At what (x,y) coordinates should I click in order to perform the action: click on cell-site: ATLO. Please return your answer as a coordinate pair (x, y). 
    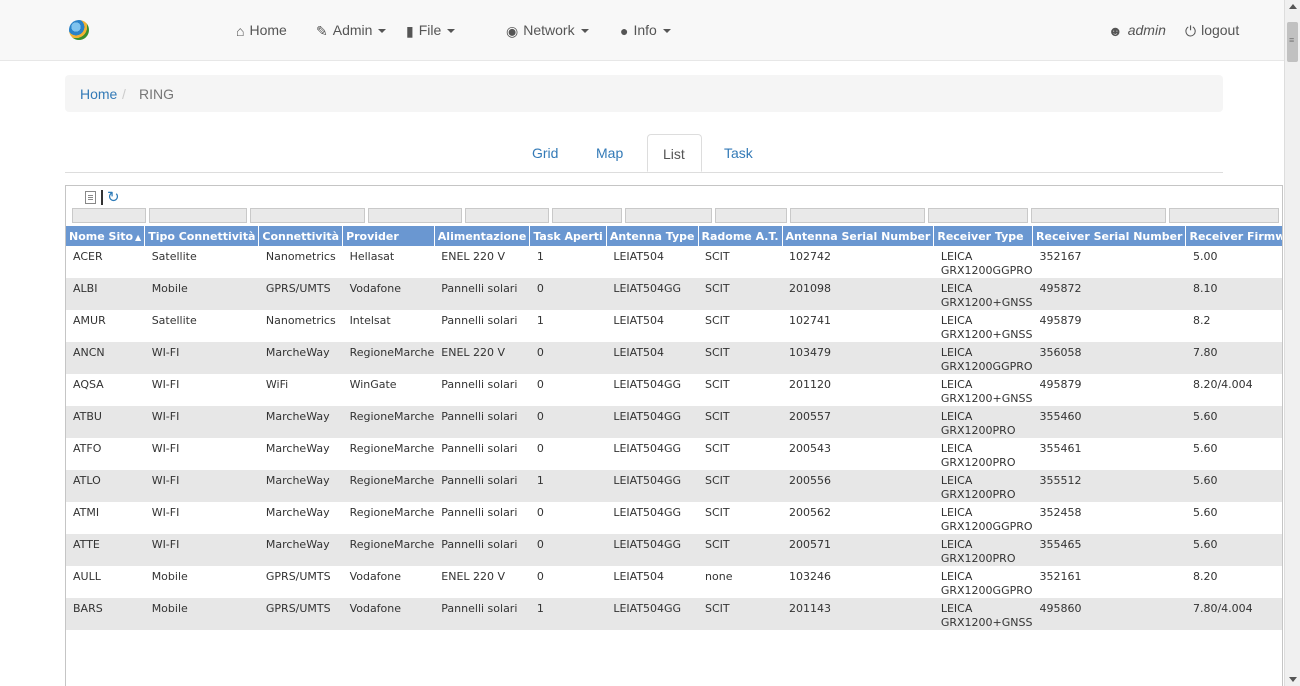
    Looking at the image, I should click on (105, 486).